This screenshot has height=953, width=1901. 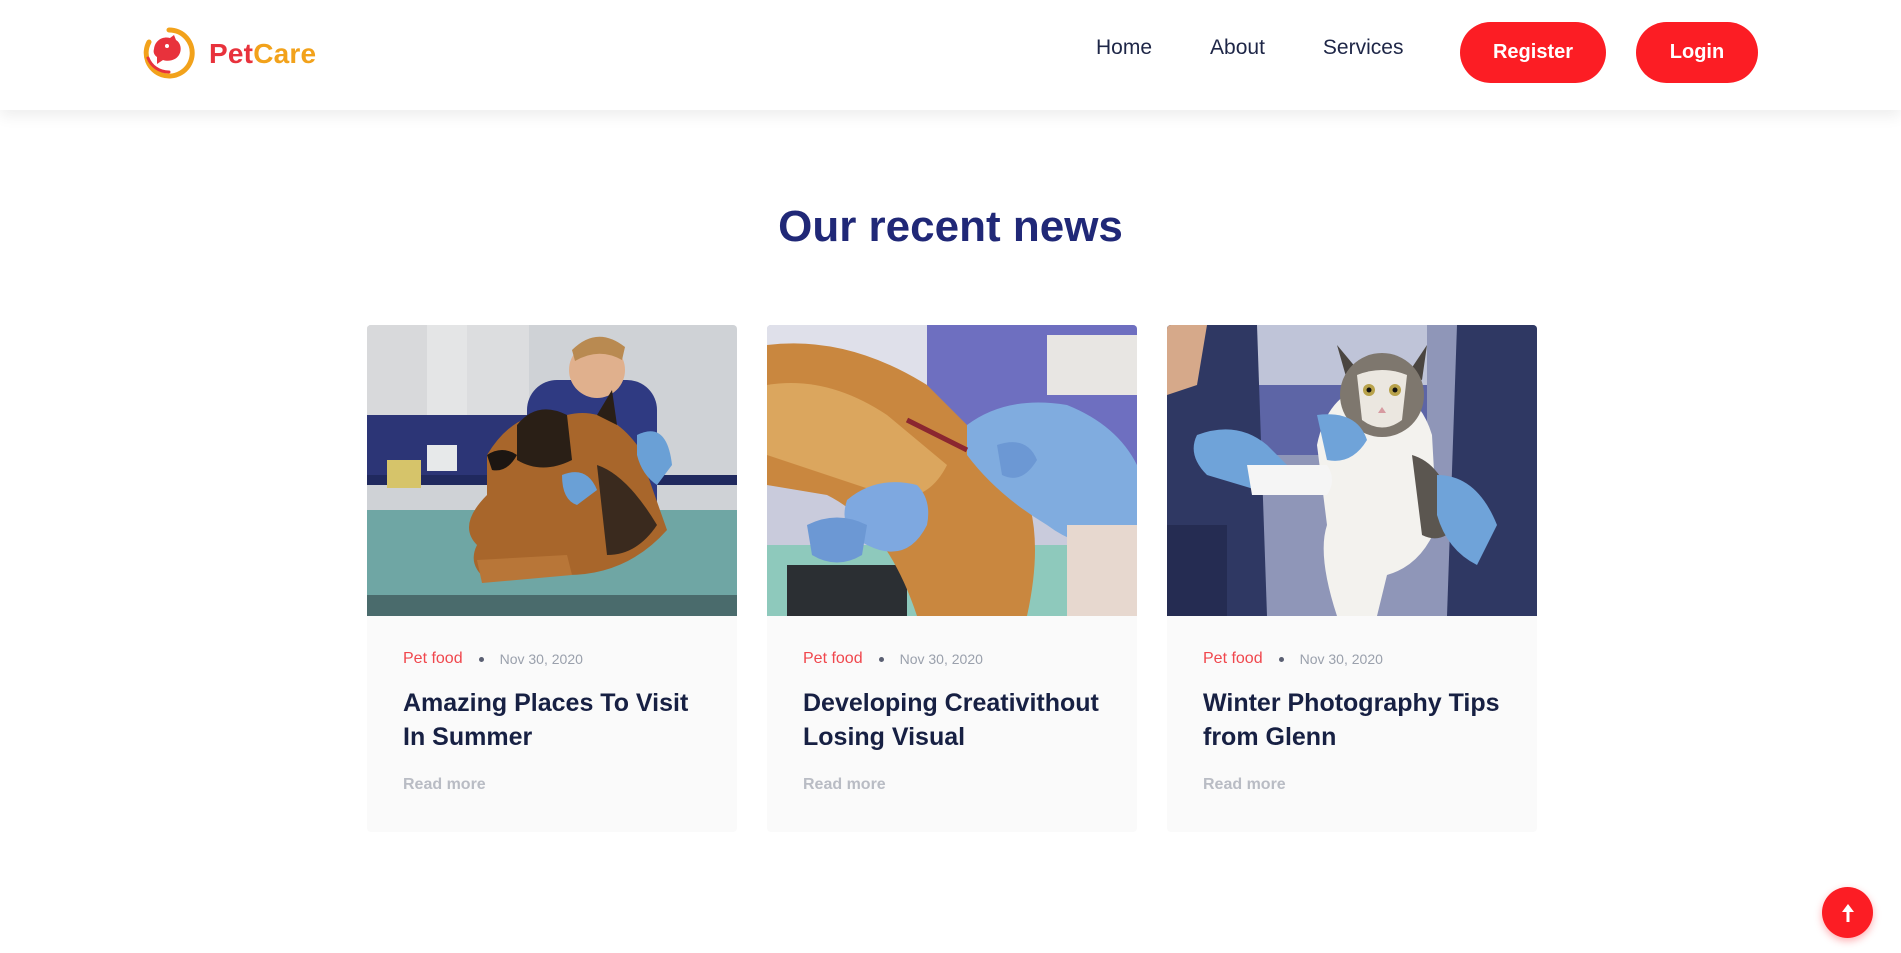 I want to click on vet-dog-exam-image, so click(x=552, y=470).